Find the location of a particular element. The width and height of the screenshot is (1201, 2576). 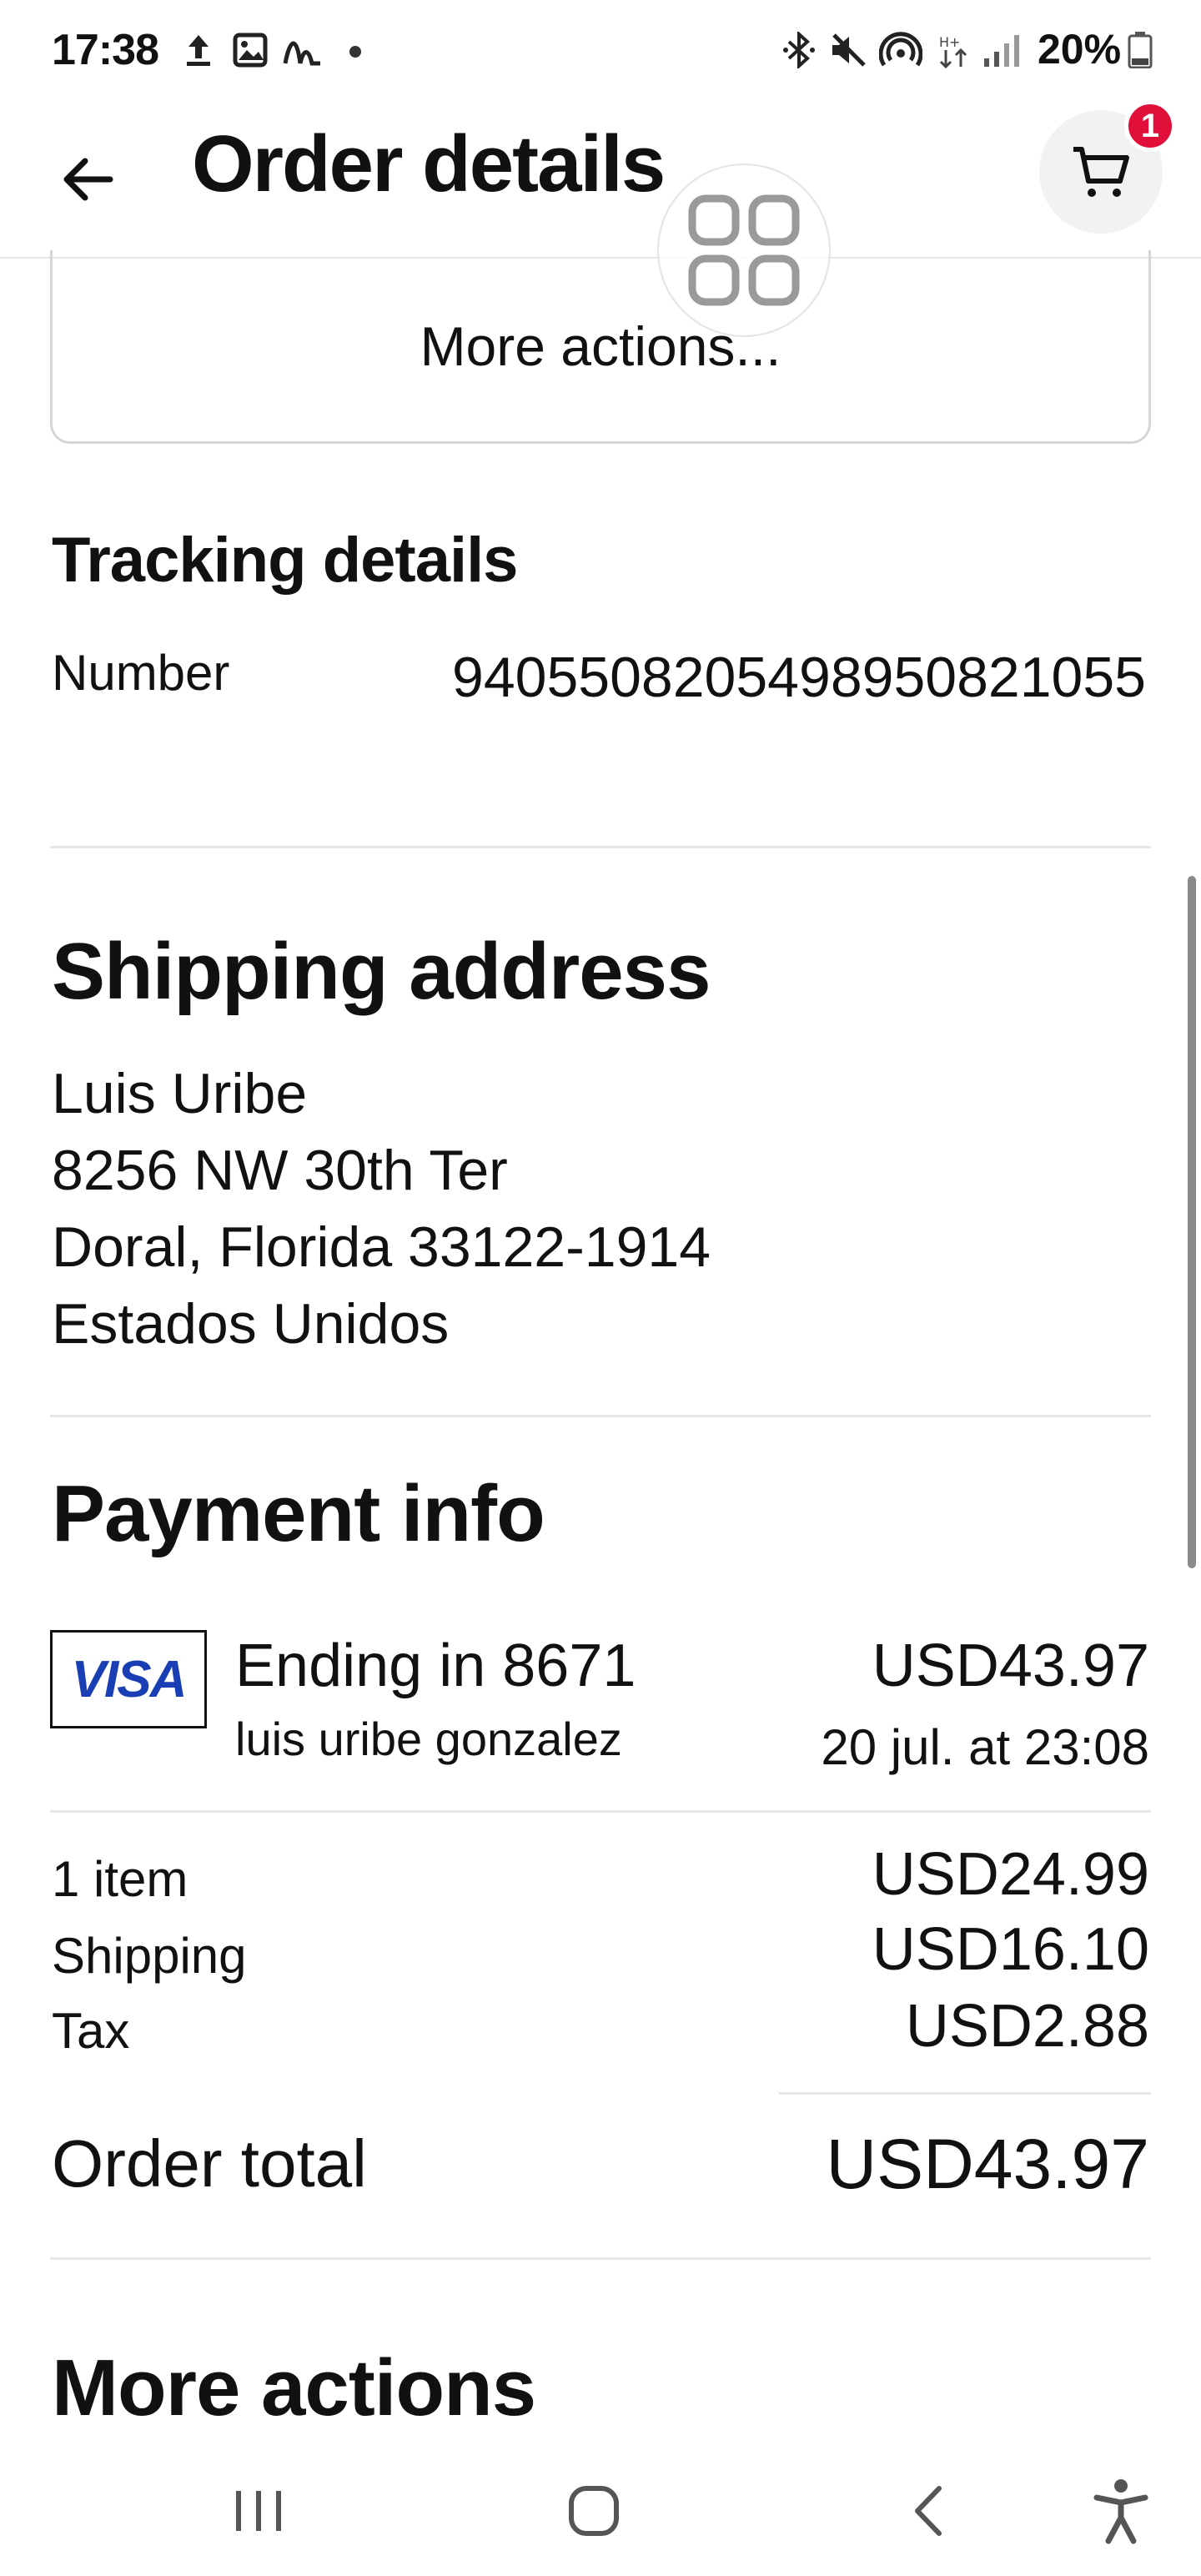

accessibility-icon is located at coordinates (1120, 2511).